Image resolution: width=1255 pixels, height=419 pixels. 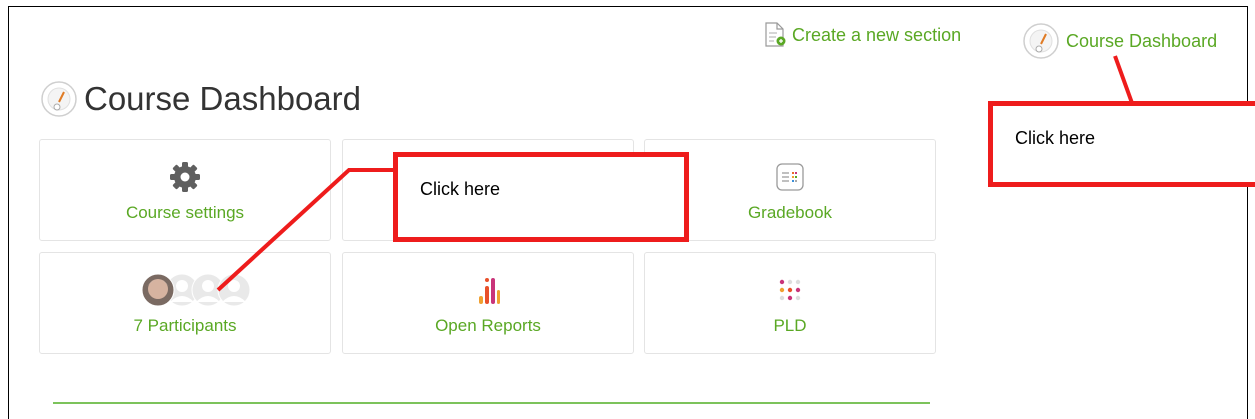 I want to click on create-section-link: Create a new section, so click(x=862, y=35).